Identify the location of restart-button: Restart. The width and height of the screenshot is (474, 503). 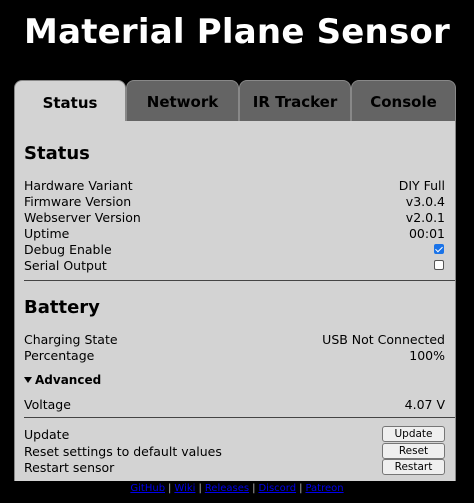
(413, 467).